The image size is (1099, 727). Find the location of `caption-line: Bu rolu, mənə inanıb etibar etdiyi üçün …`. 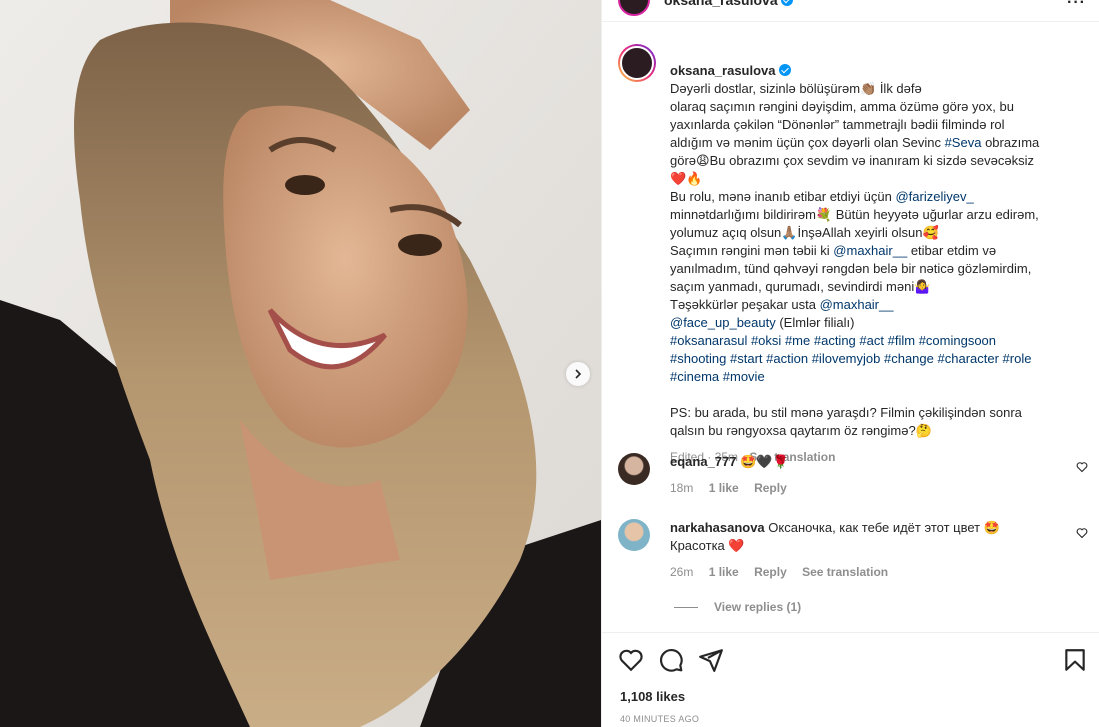

caption-line: Bu rolu, mənə inanıb etibar etdiyi üçün … is located at coordinates (822, 196).